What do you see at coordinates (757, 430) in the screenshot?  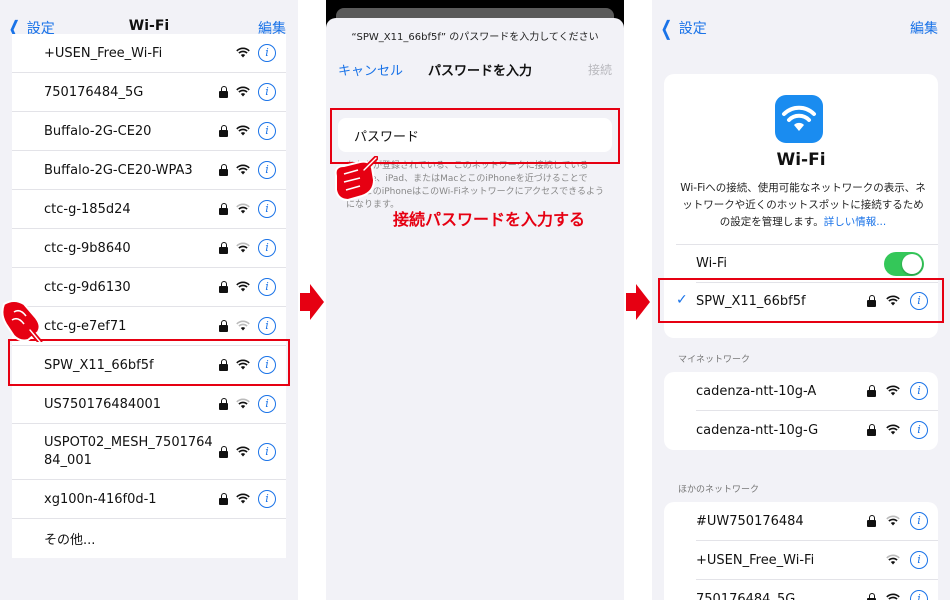 I see `network-name: cadenza-ntt-10g-G` at bounding box center [757, 430].